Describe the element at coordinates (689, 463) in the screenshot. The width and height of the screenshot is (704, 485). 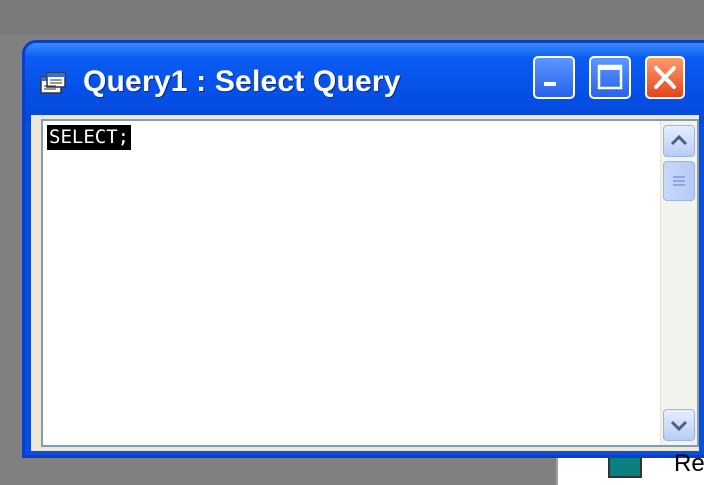
I see `background-item-label: Re` at that location.